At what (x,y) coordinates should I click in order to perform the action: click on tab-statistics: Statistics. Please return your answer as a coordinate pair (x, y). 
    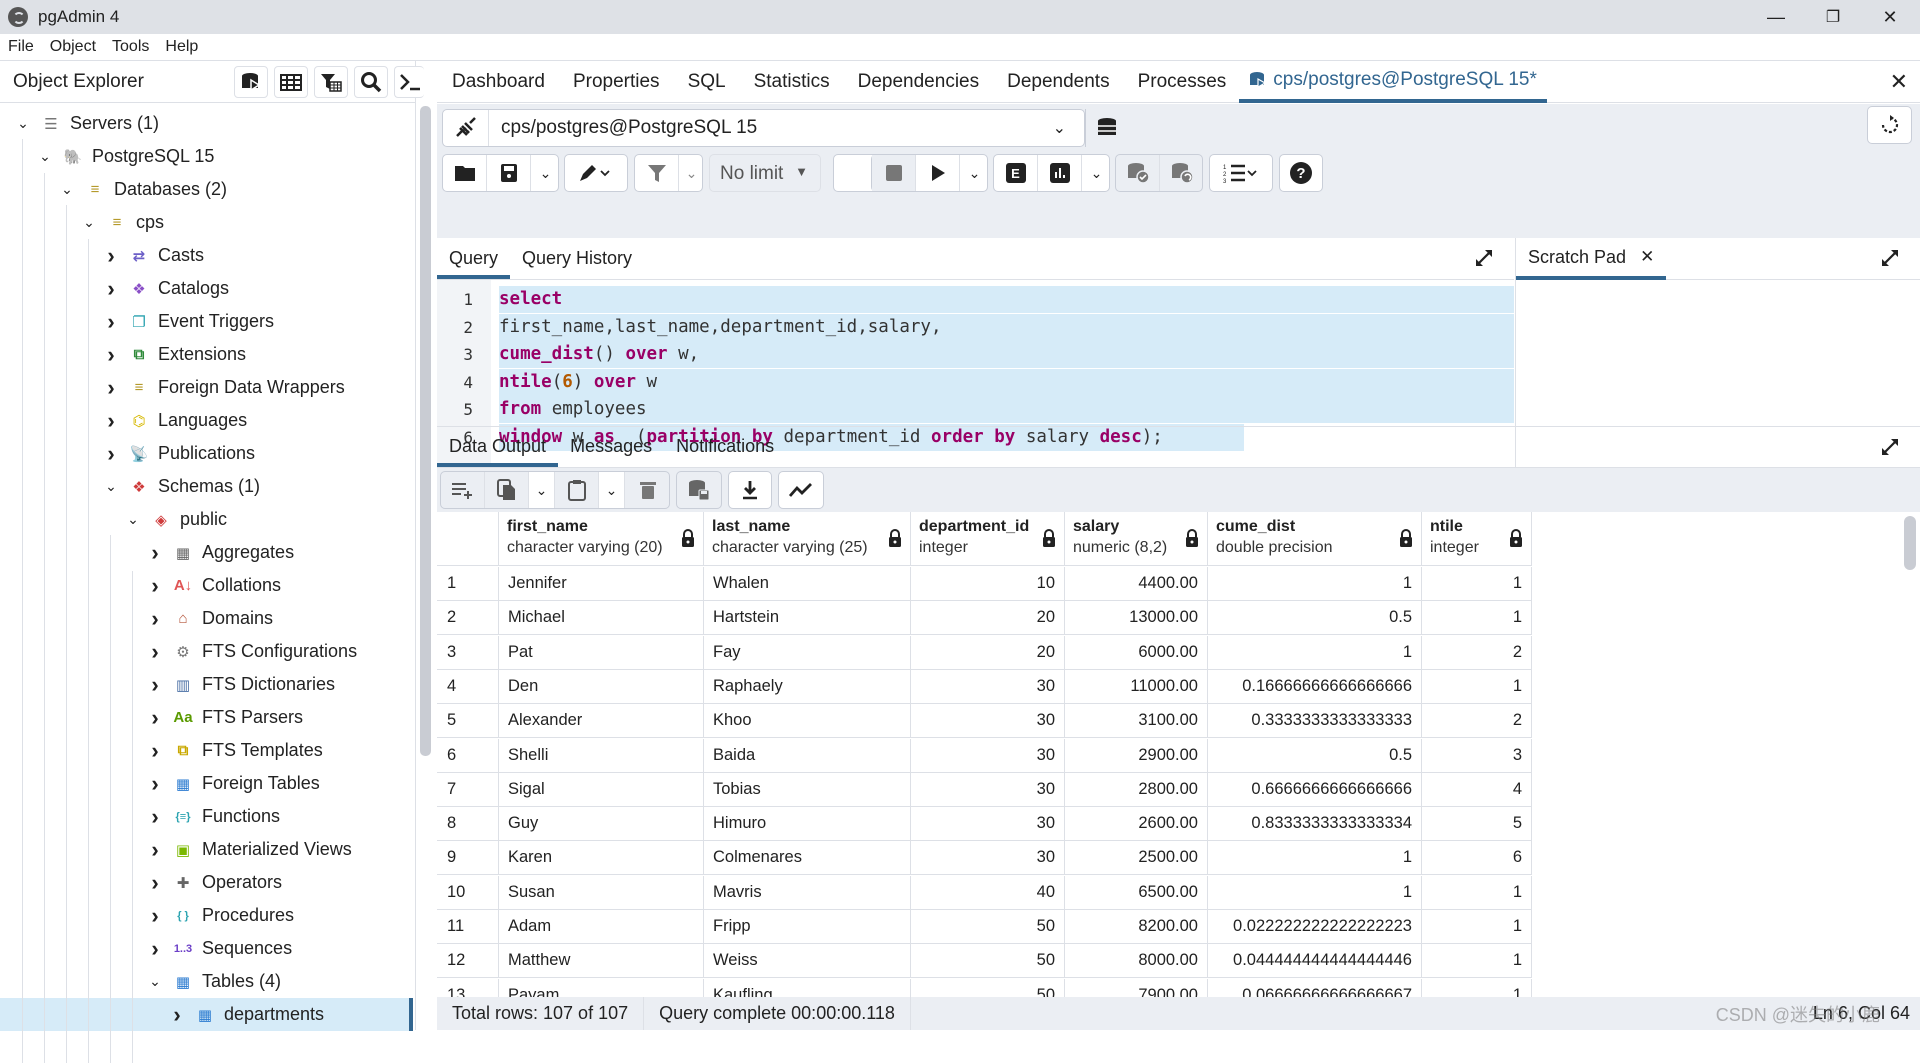
    Looking at the image, I should click on (792, 82).